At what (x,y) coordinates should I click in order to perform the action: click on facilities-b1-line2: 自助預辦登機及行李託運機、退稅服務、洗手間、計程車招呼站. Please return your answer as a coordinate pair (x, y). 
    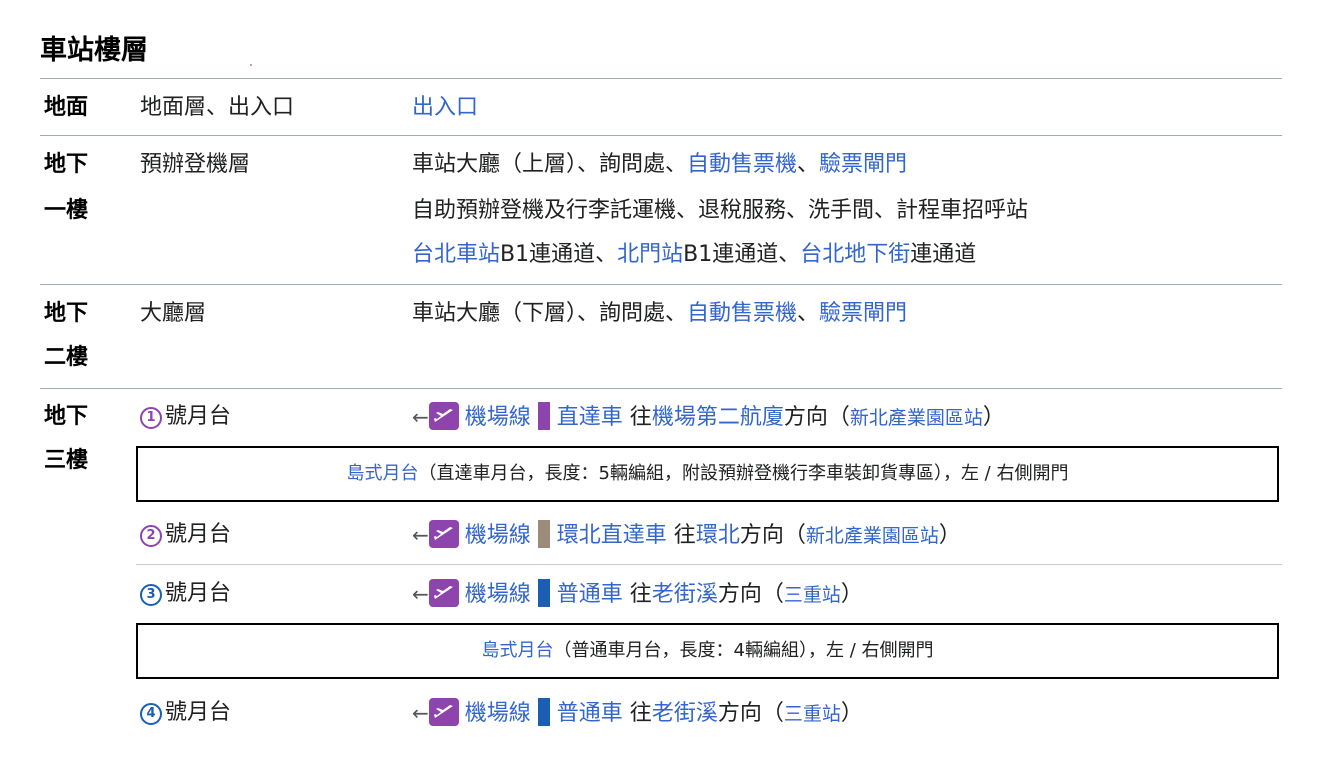
    Looking at the image, I should click on (720, 210).